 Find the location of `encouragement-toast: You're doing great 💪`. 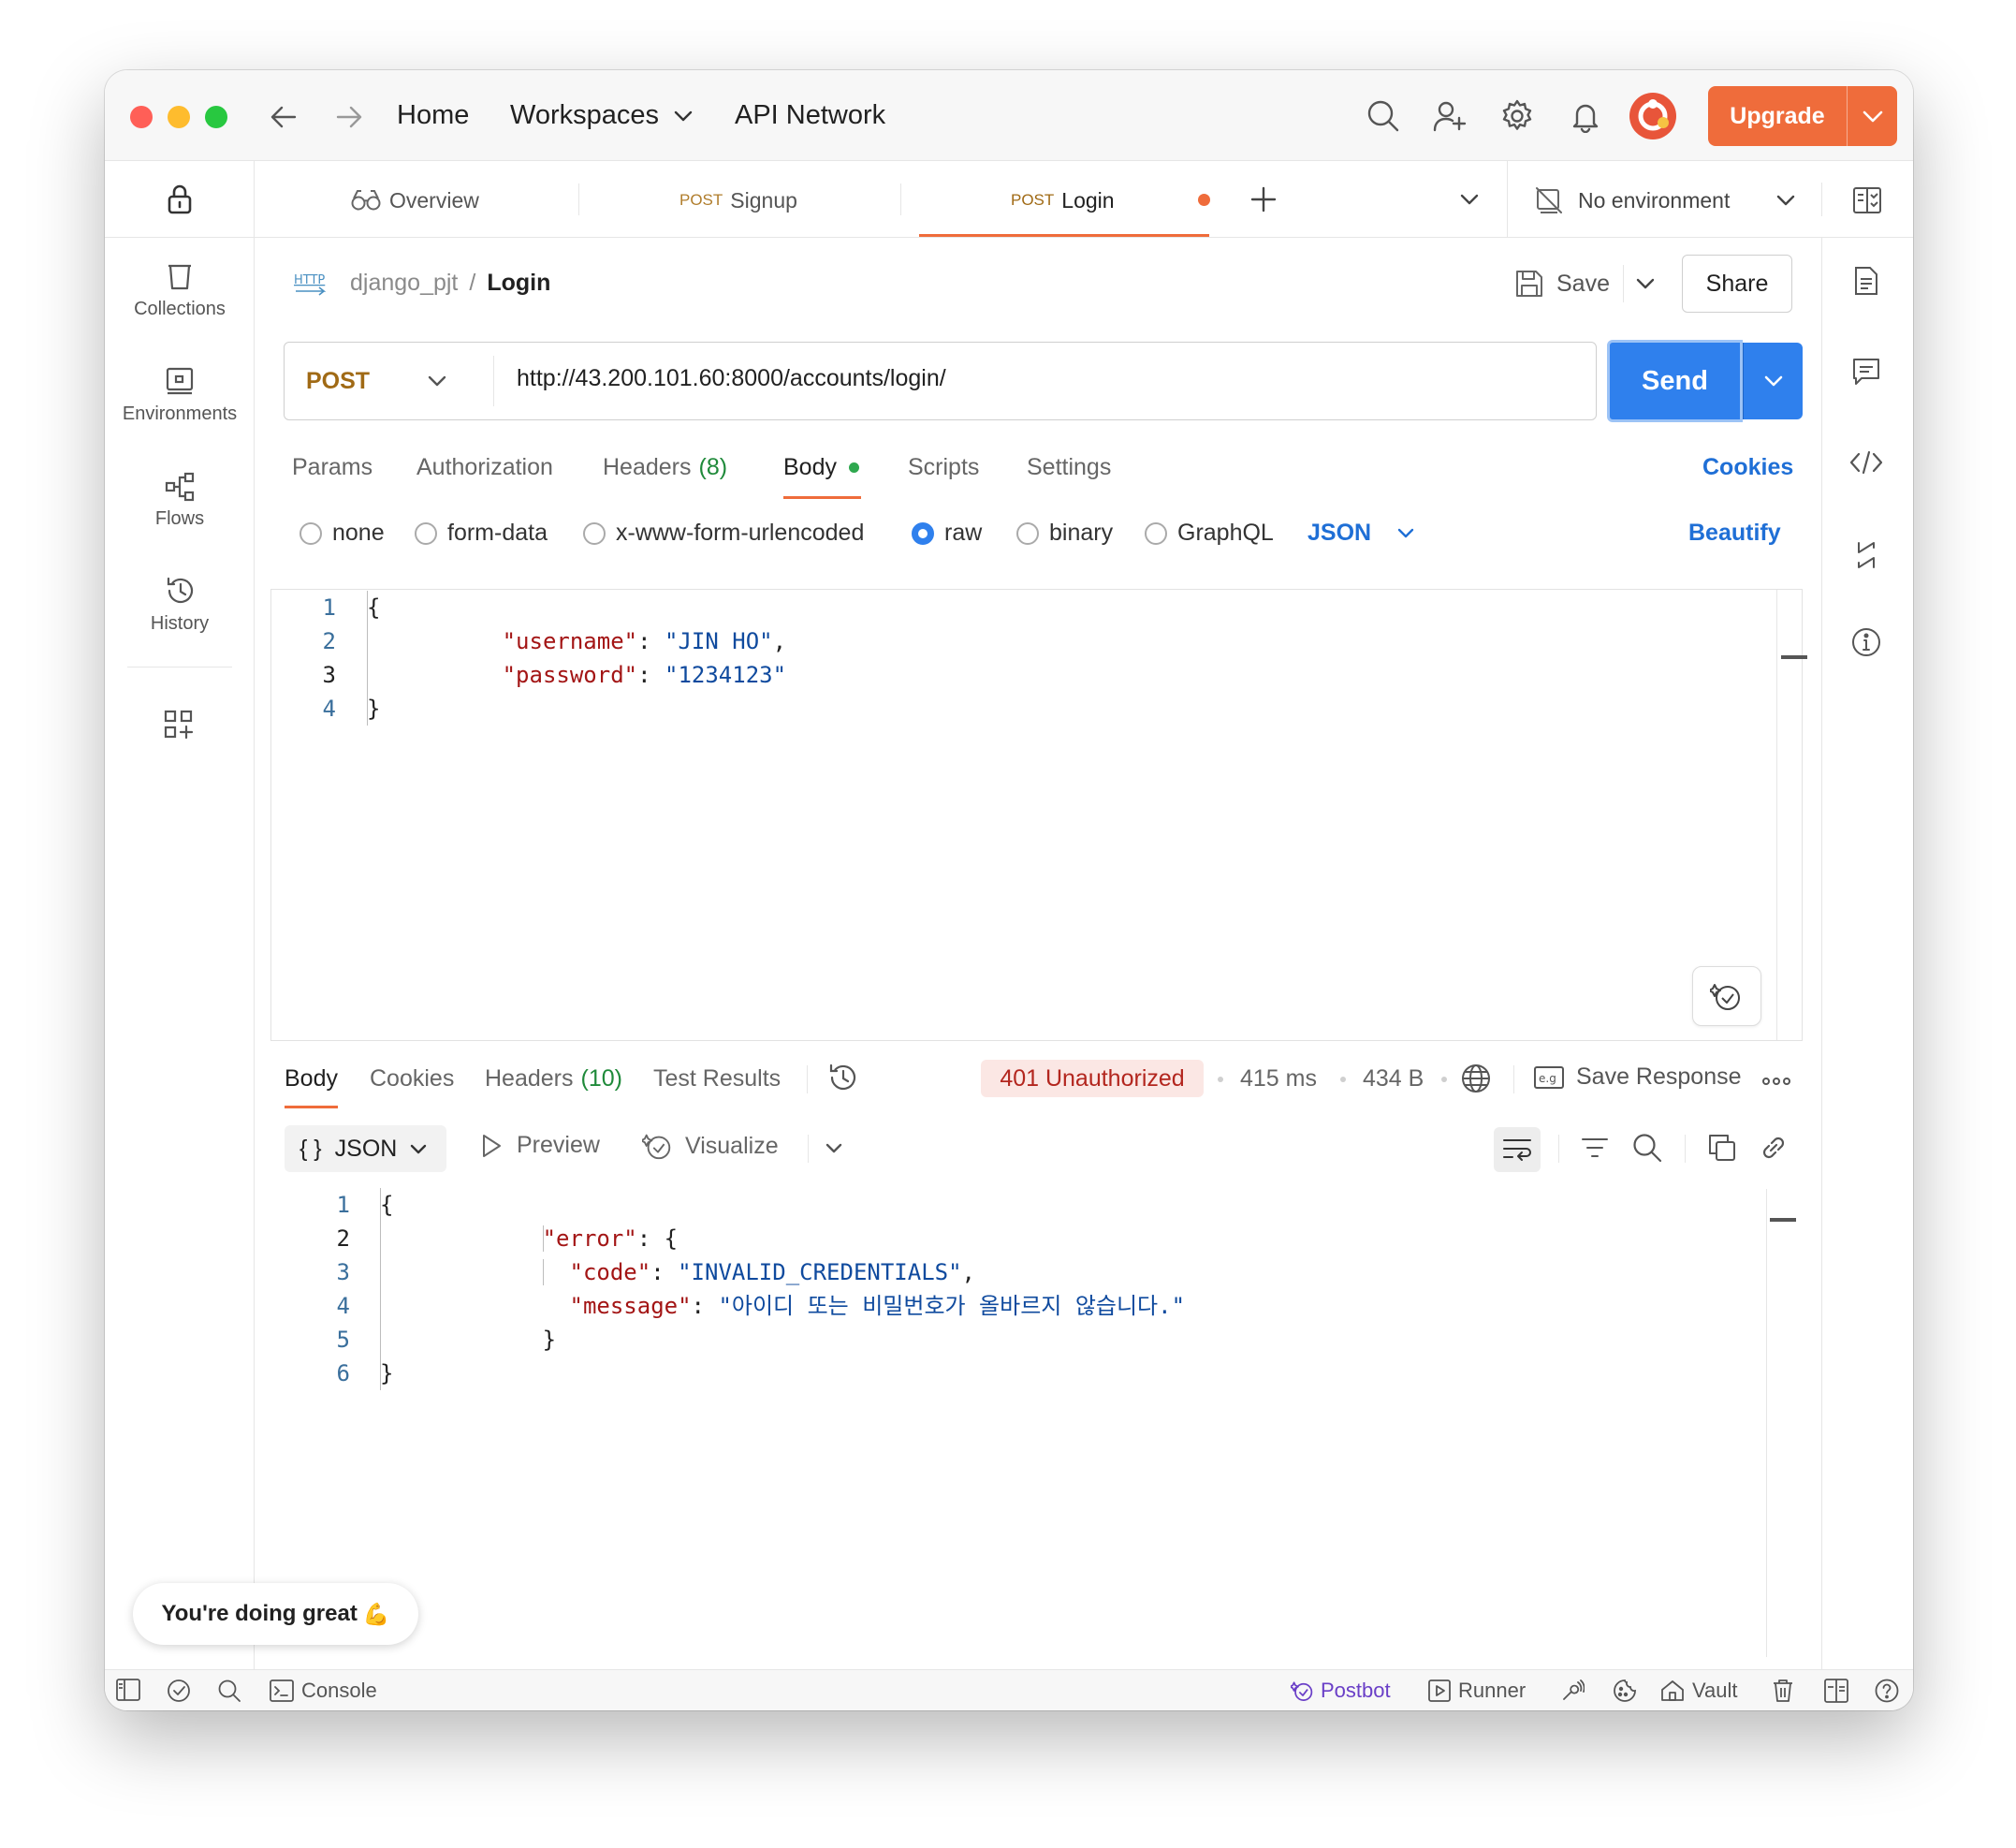

encouragement-toast: You're doing great 💪 is located at coordinates (275, 1614).